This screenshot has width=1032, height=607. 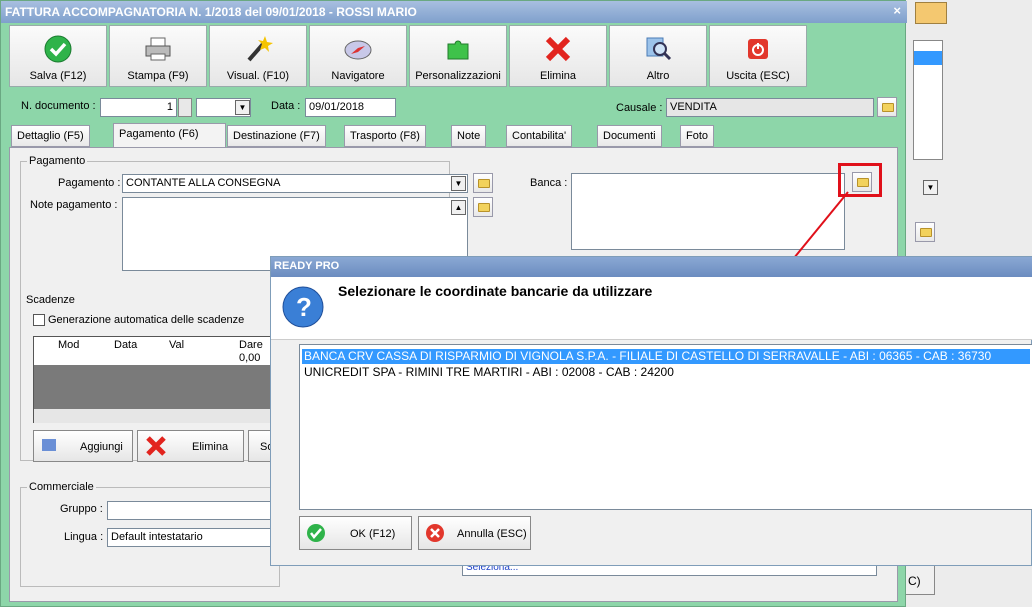 What do you see at coordinates (260, 49) in the screenshot?
I see `magic-wand-icon` at bounding box center [260, 49].